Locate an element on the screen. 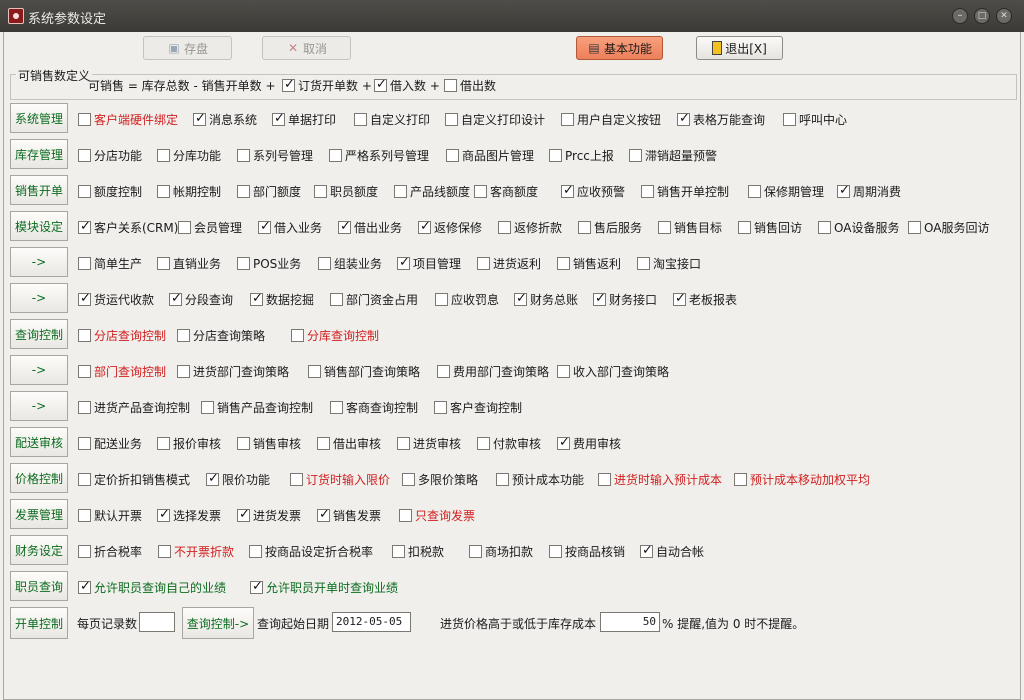 The width and height of the screenshot is (1024, 700). setting-checkbox: 销售部门查询策略 is located at coordinates (364, 371).